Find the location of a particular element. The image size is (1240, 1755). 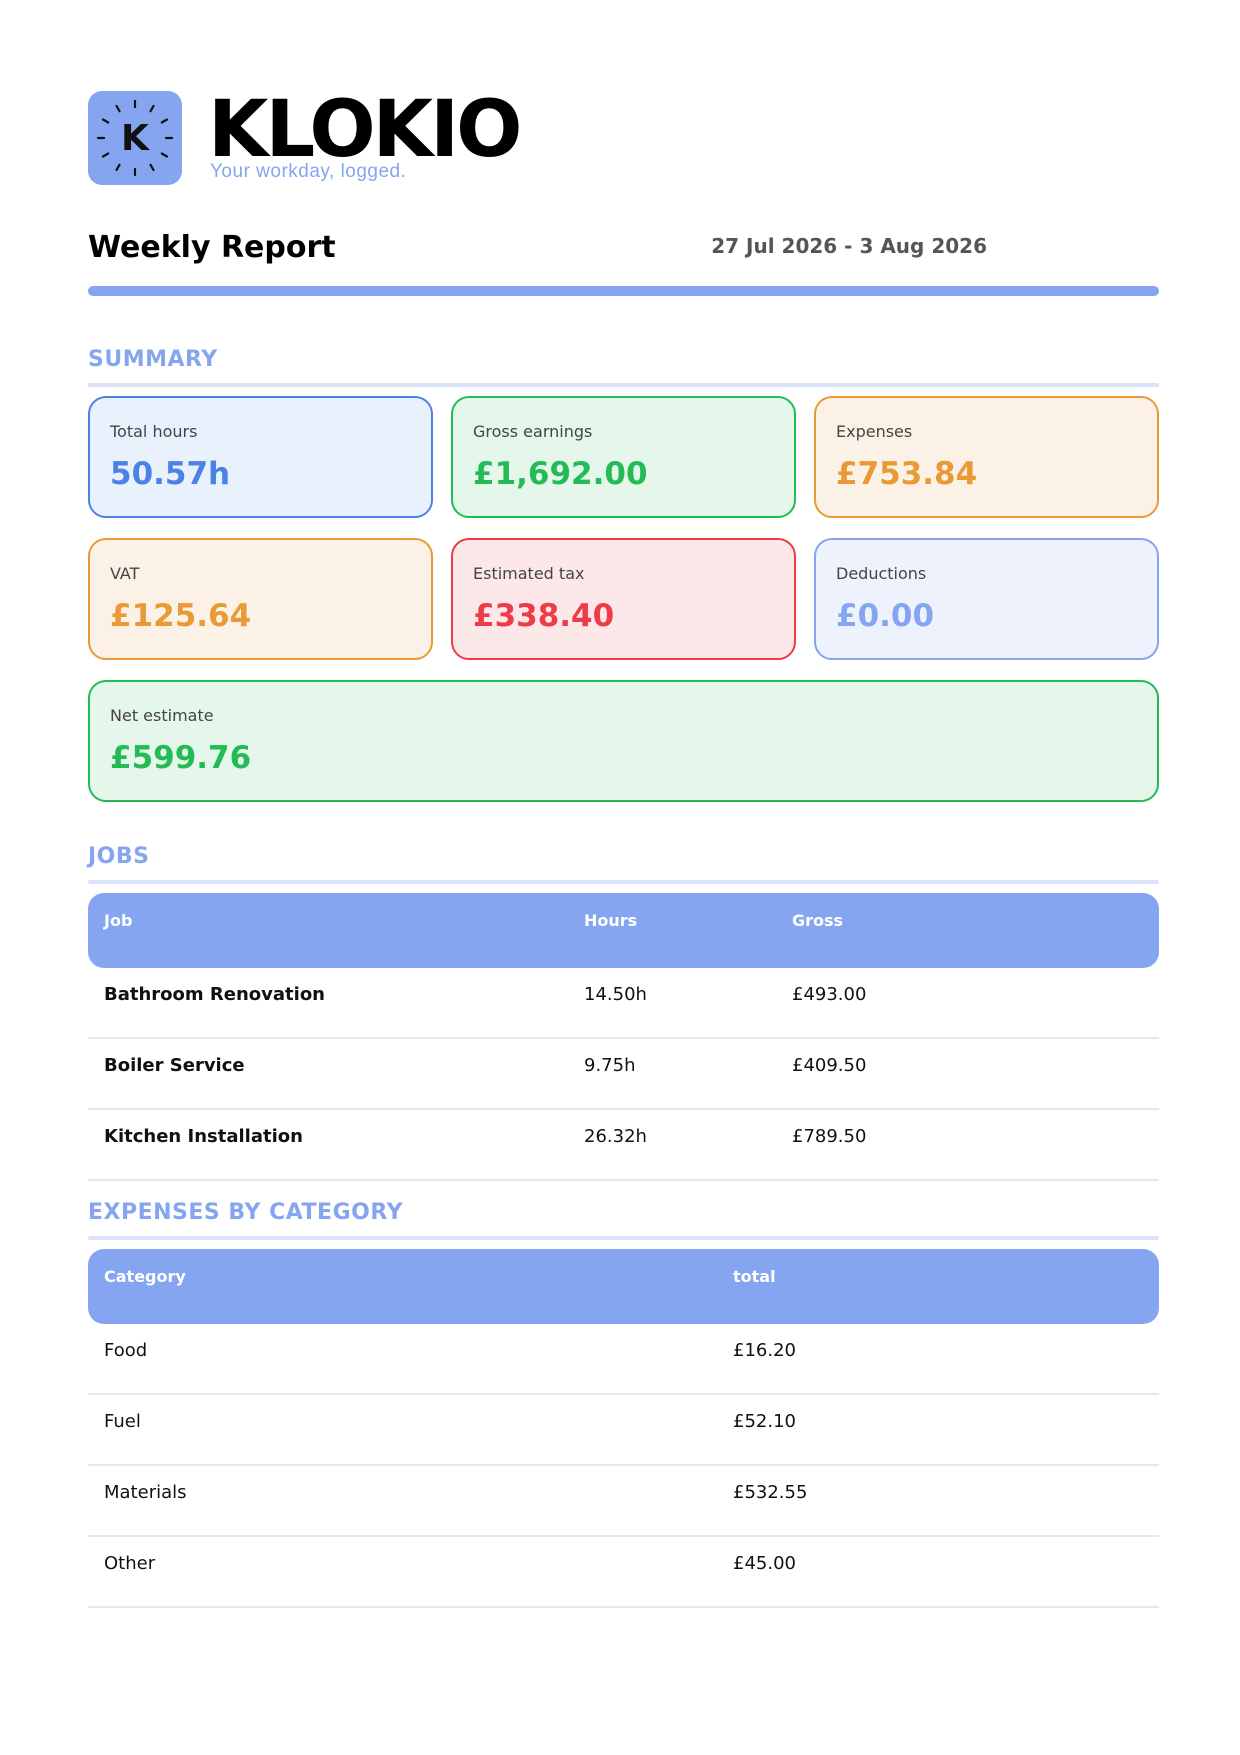

summary-card-total-hours: Total hours 50.57h is located at coordinates (260, 457).